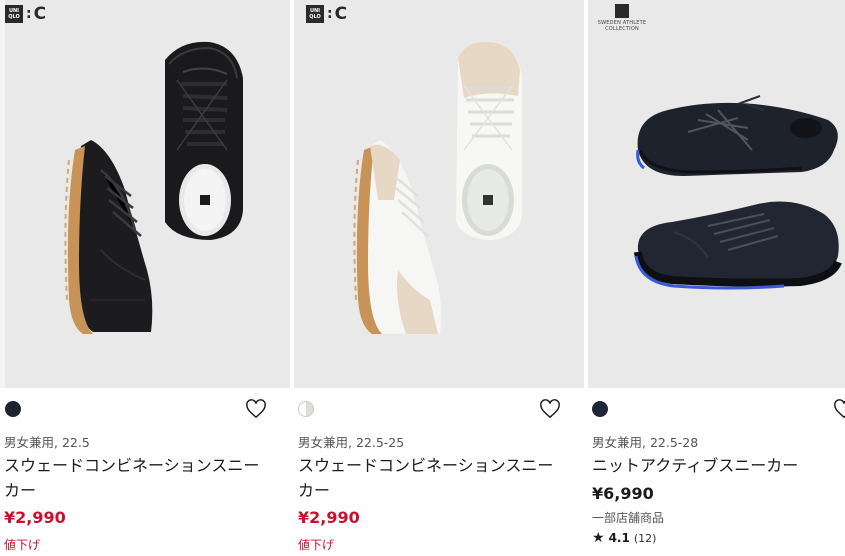 This screenshot has height=556, width=845. I want to click on review-count: (12), so click(645, 538).